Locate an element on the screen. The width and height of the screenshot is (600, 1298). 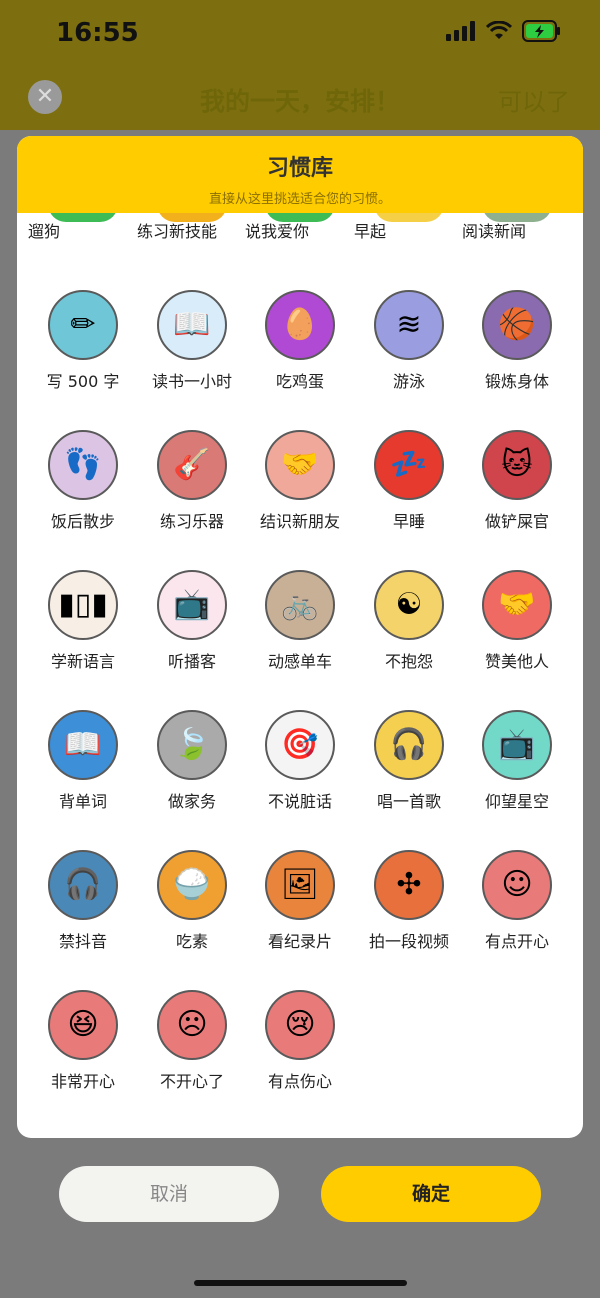
habit-item: 🐱 做铲屎官 is located at coordinates (517, 481).